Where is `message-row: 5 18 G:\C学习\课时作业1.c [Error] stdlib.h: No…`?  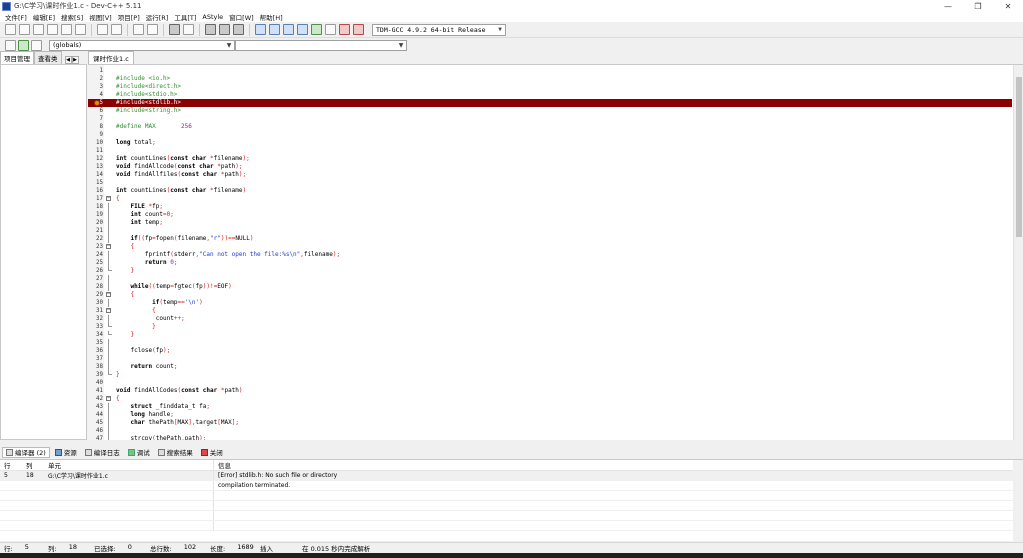
message-row: 5 18 G:\C学习\课时作业1.c [Error] stdlib.h: No… is located at coordinates (511, 476).